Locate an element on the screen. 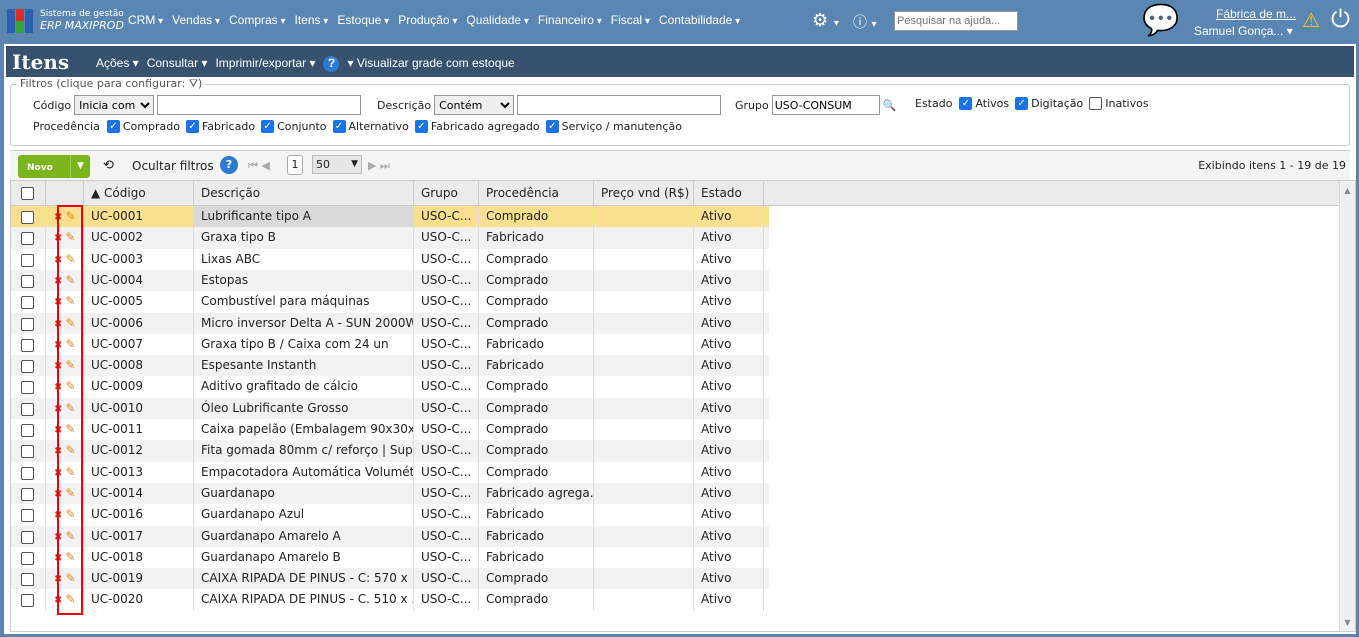 The image size is (1359, 637). gear-icon: ⚙ ▾ is located at coordinates (825, 20).